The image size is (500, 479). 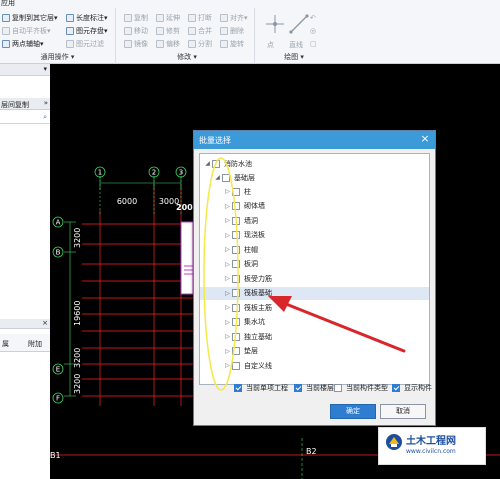 I want to click on split-button: 分割, so click(x=200, y=43).